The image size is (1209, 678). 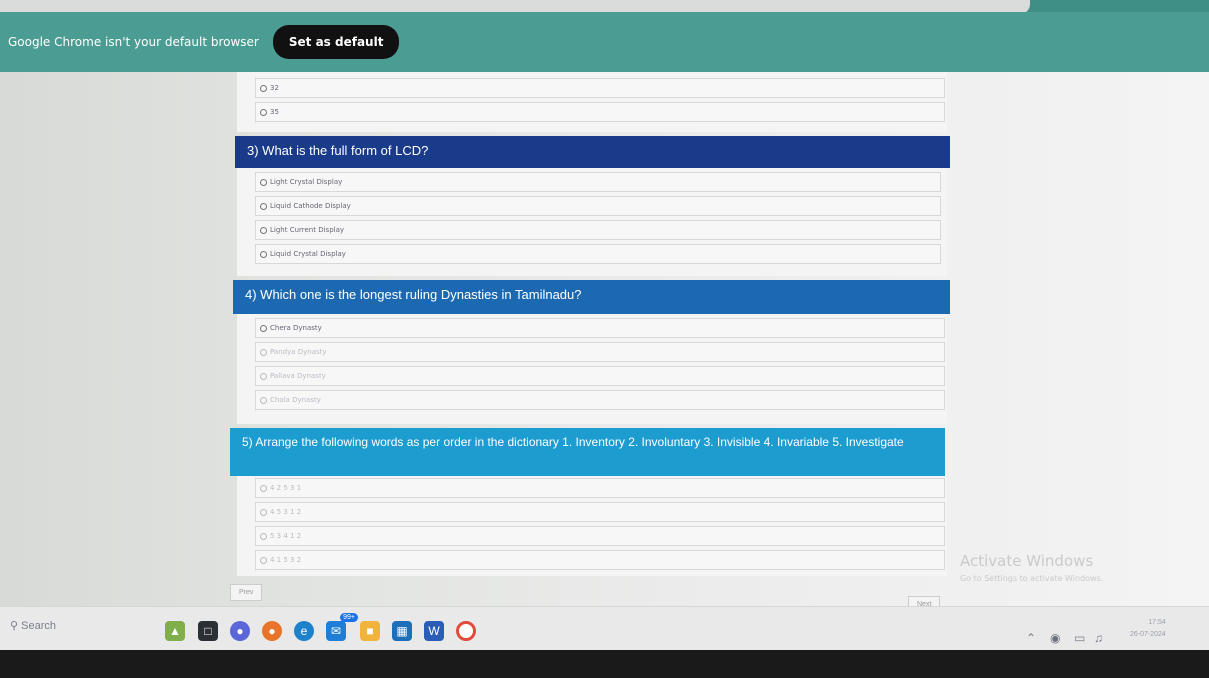 I want to click on option-label: 32, so click(x=274, y=88).